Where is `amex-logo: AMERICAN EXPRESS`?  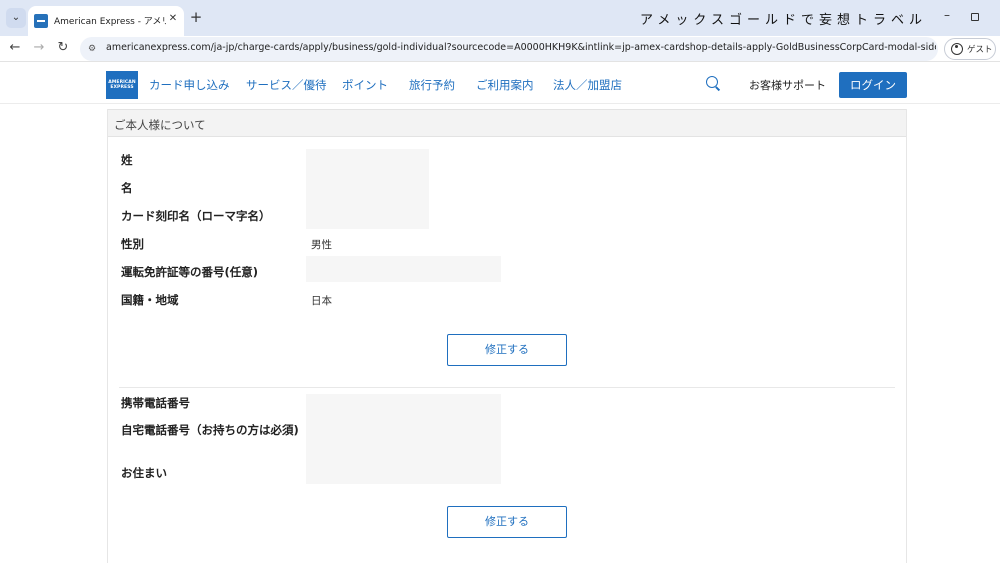
amex-logo: AMERICAN EXPRESS is located at coordinates (122, 85).